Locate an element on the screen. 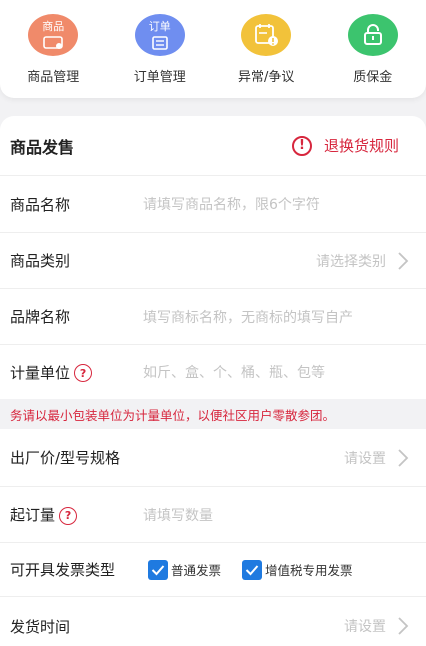 This screenshot has height=646, width=426. nav-item-deposit: 质保金 is located at coordinates (373, 49).